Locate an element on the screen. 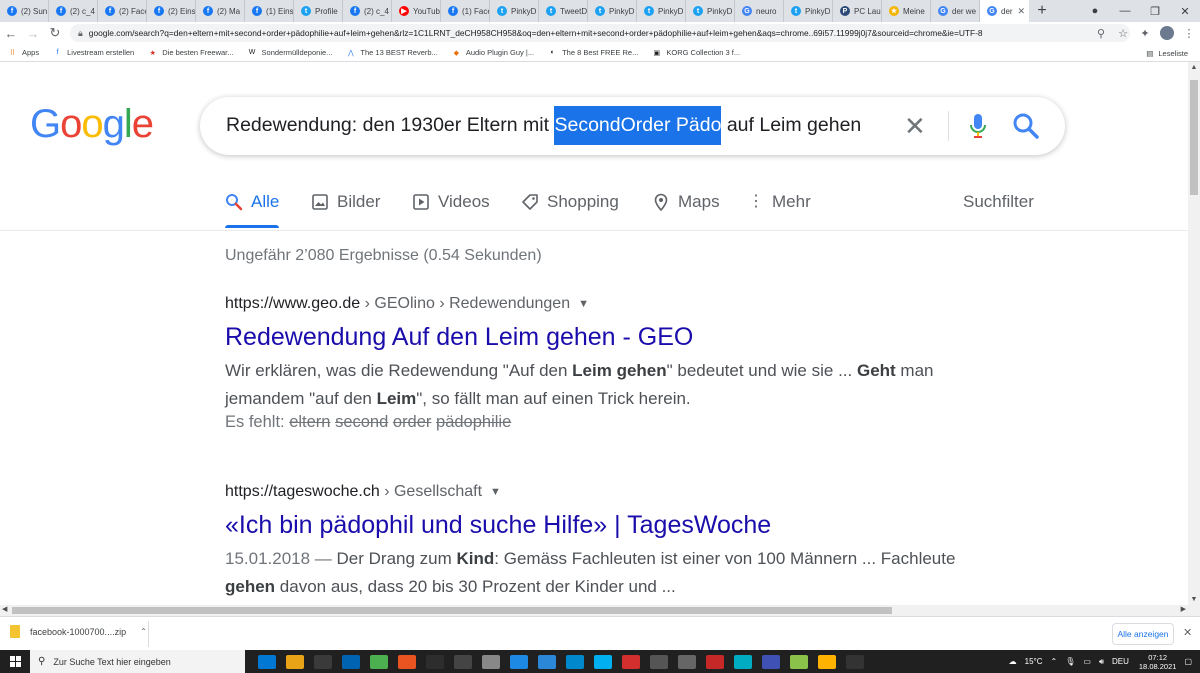 Image resolution: width=1200 pixels, height=673 pixels. browser-tab: Gder ✕ is located at coordinates (1004, 11).